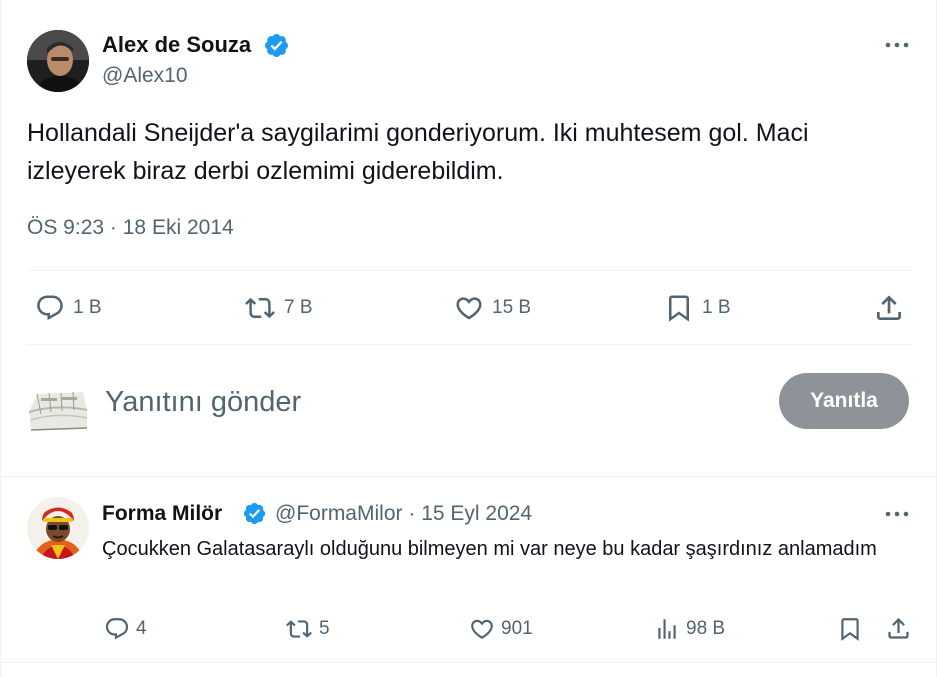 Image resolution: width=937 pixels, height=677 pixels. Describe the element at coordinates (87, 307) in the screenshot. I see `reply-count: 1 B` at that location.